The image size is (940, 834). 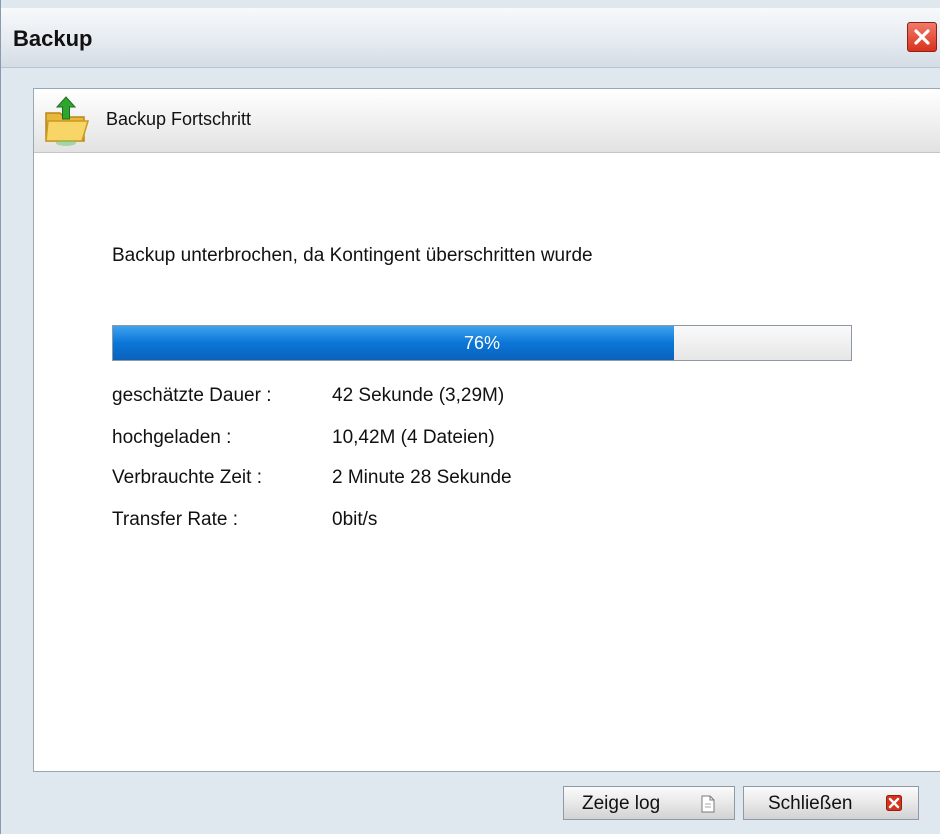 I want to click on close-red-icon, so click(x=894, y=806).